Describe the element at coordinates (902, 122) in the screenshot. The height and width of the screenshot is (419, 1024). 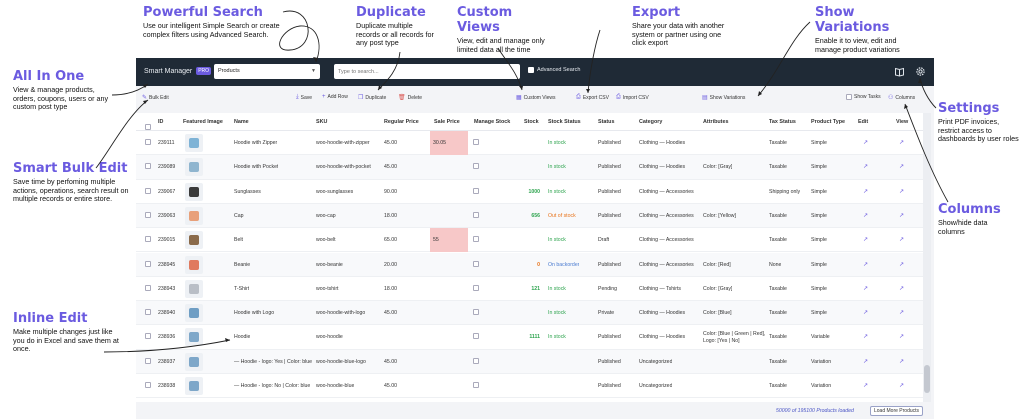
I see `column-header-view: View` at that location.